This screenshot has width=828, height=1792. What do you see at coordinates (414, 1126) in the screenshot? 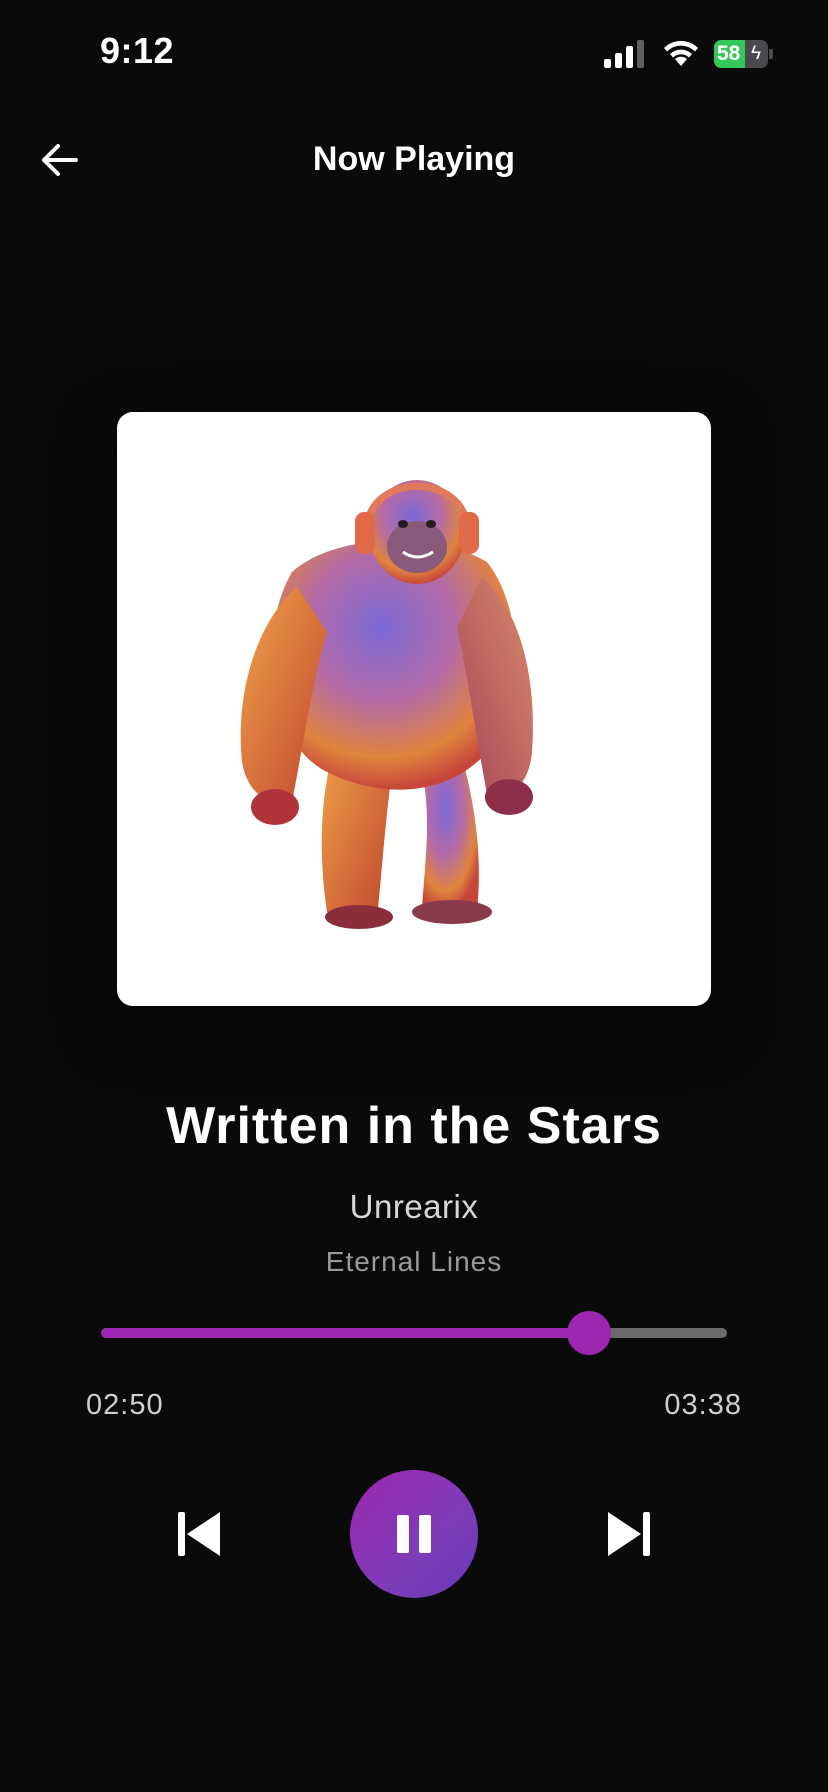
I see `track-title: Written in the Stars` at bounding box center [414, 1126].